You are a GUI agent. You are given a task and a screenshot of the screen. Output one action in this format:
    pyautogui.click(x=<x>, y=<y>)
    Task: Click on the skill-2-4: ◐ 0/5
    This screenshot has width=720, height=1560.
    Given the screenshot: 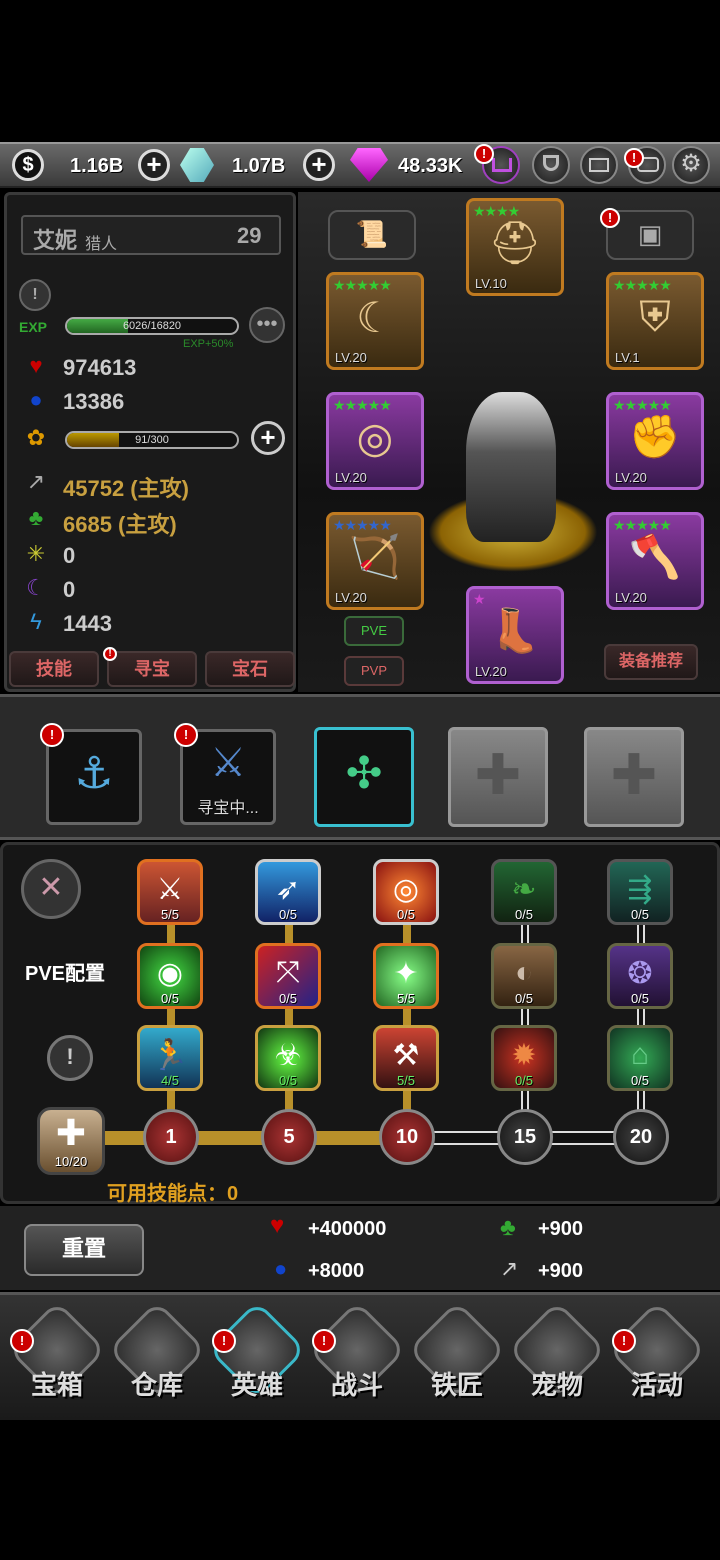 What is the action you would take?
    pyautogui.click(x=524, y=976)
    